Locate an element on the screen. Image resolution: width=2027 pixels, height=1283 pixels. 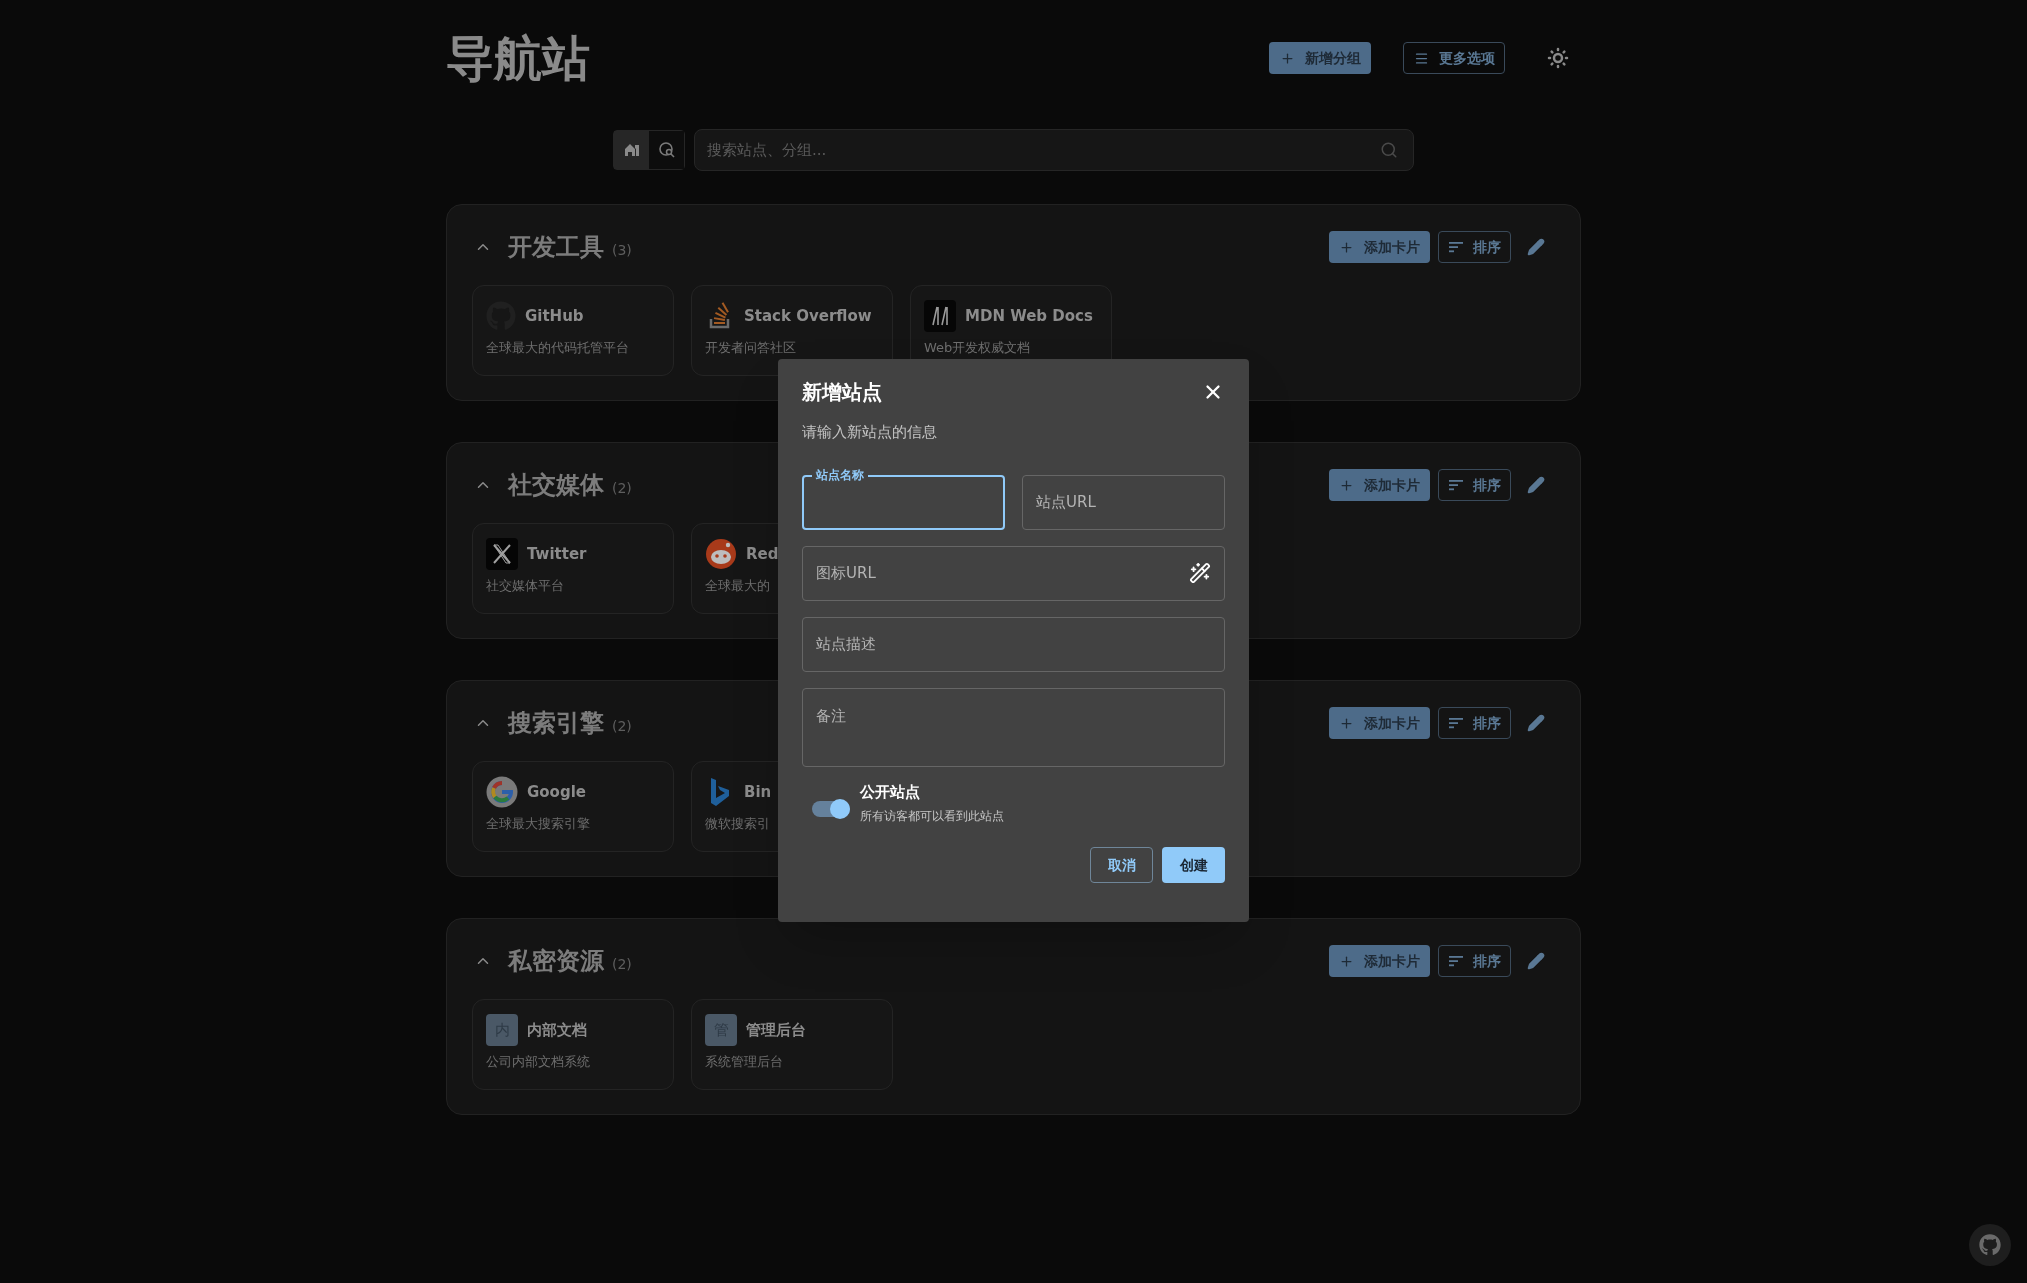
site-name: GitHub is located at coordinates (554, 316).